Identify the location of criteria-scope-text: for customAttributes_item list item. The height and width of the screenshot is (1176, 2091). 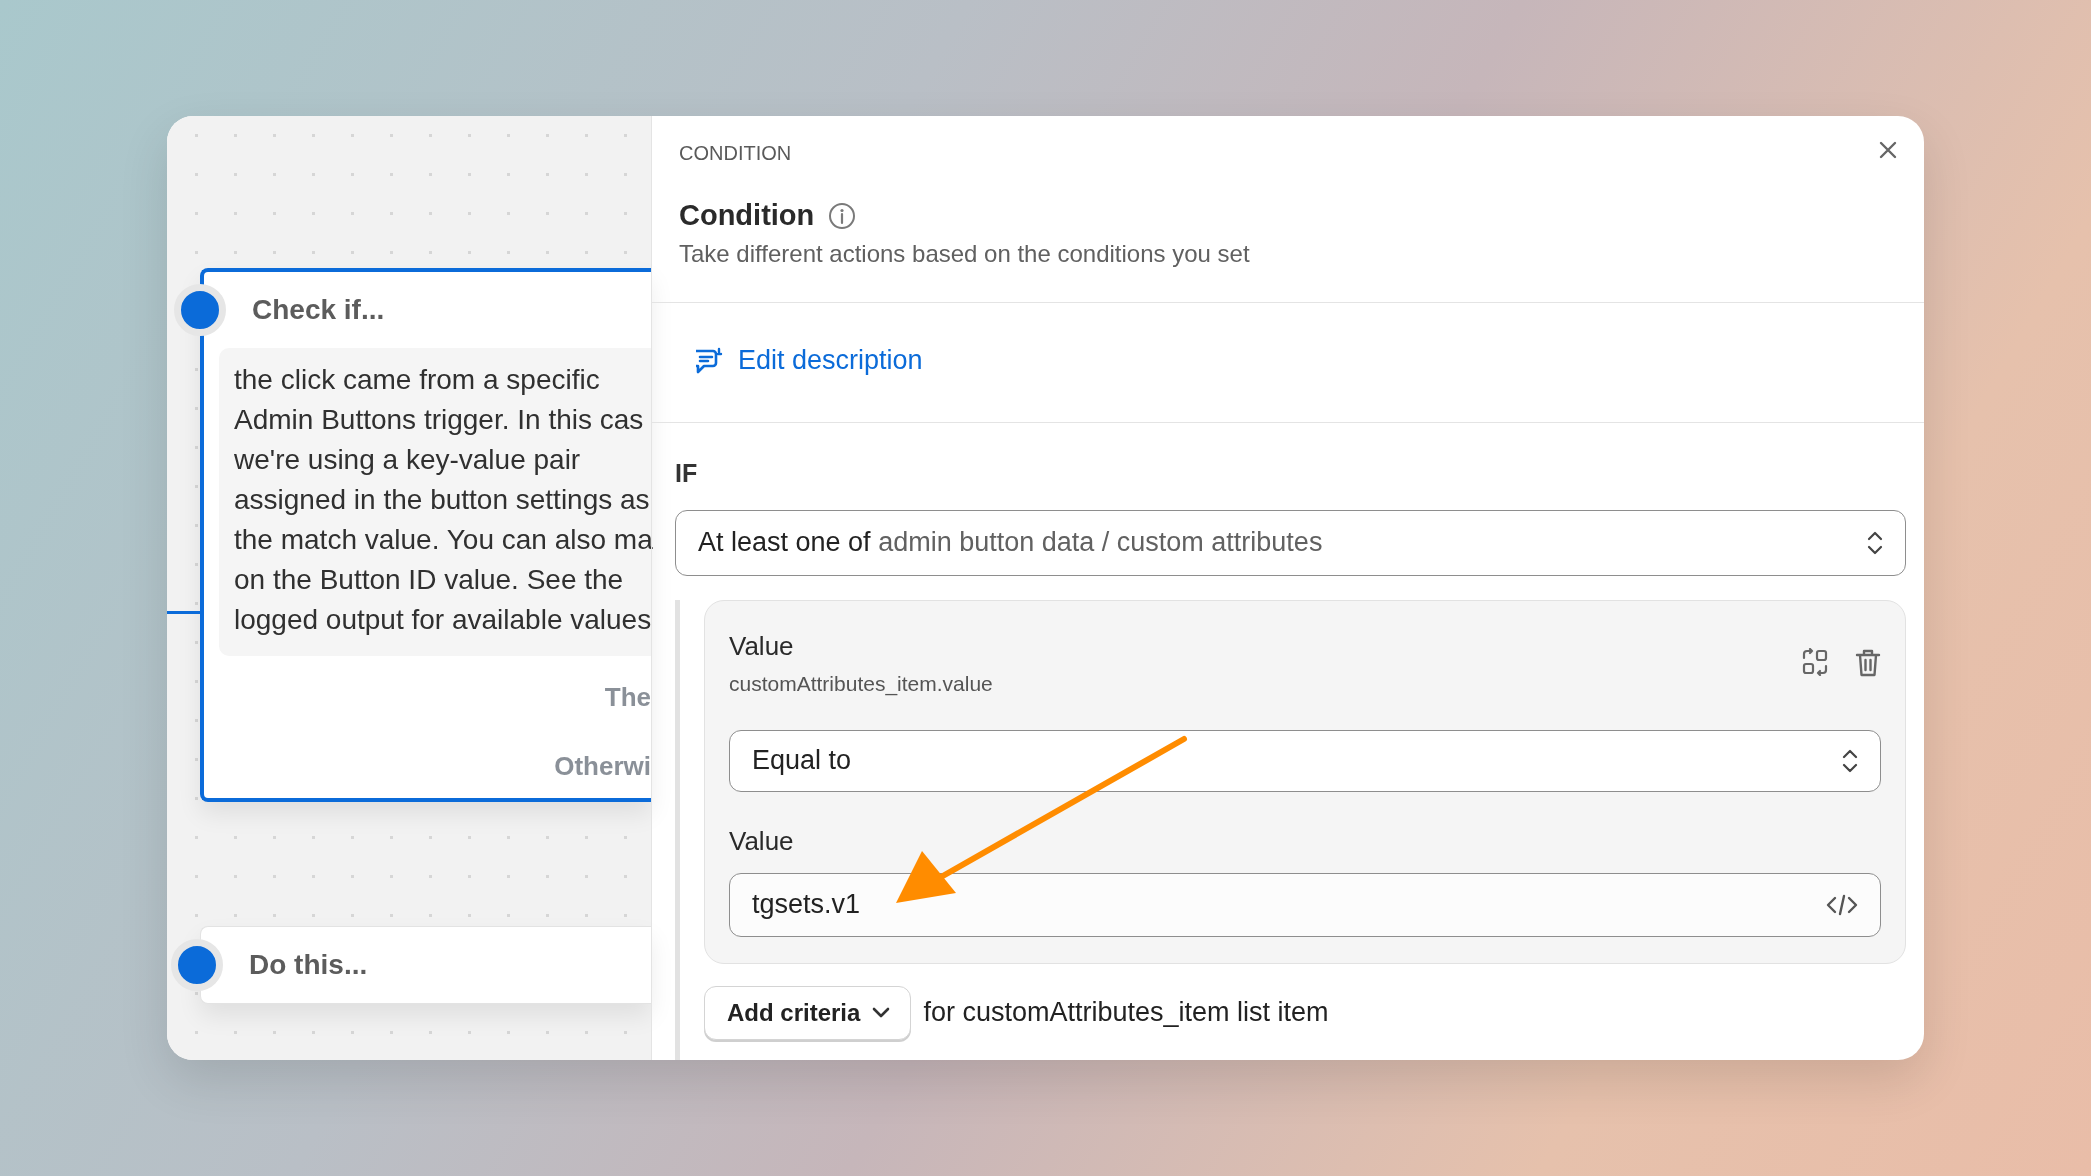
(1126, 1012).